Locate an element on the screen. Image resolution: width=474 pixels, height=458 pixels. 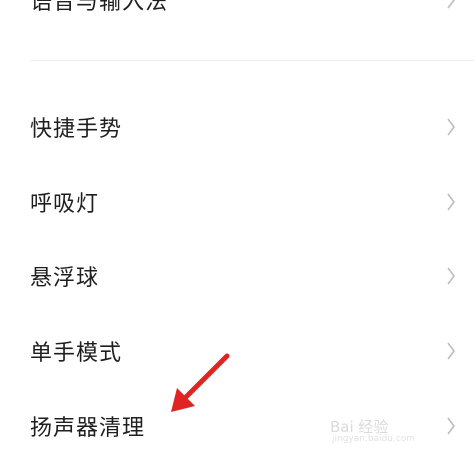
annotation-arrow-icon is located at coordinates (200, 385).